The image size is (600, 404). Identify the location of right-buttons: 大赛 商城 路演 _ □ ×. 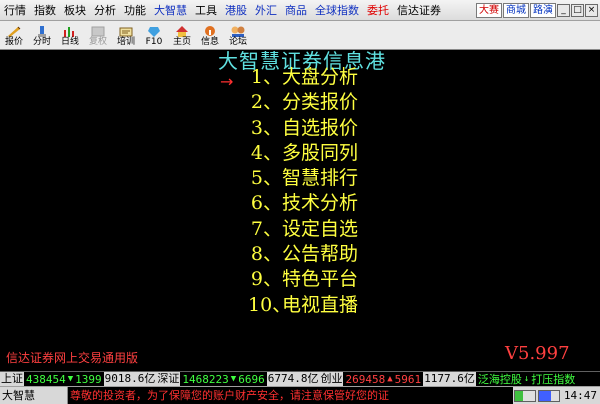
(538, 10).